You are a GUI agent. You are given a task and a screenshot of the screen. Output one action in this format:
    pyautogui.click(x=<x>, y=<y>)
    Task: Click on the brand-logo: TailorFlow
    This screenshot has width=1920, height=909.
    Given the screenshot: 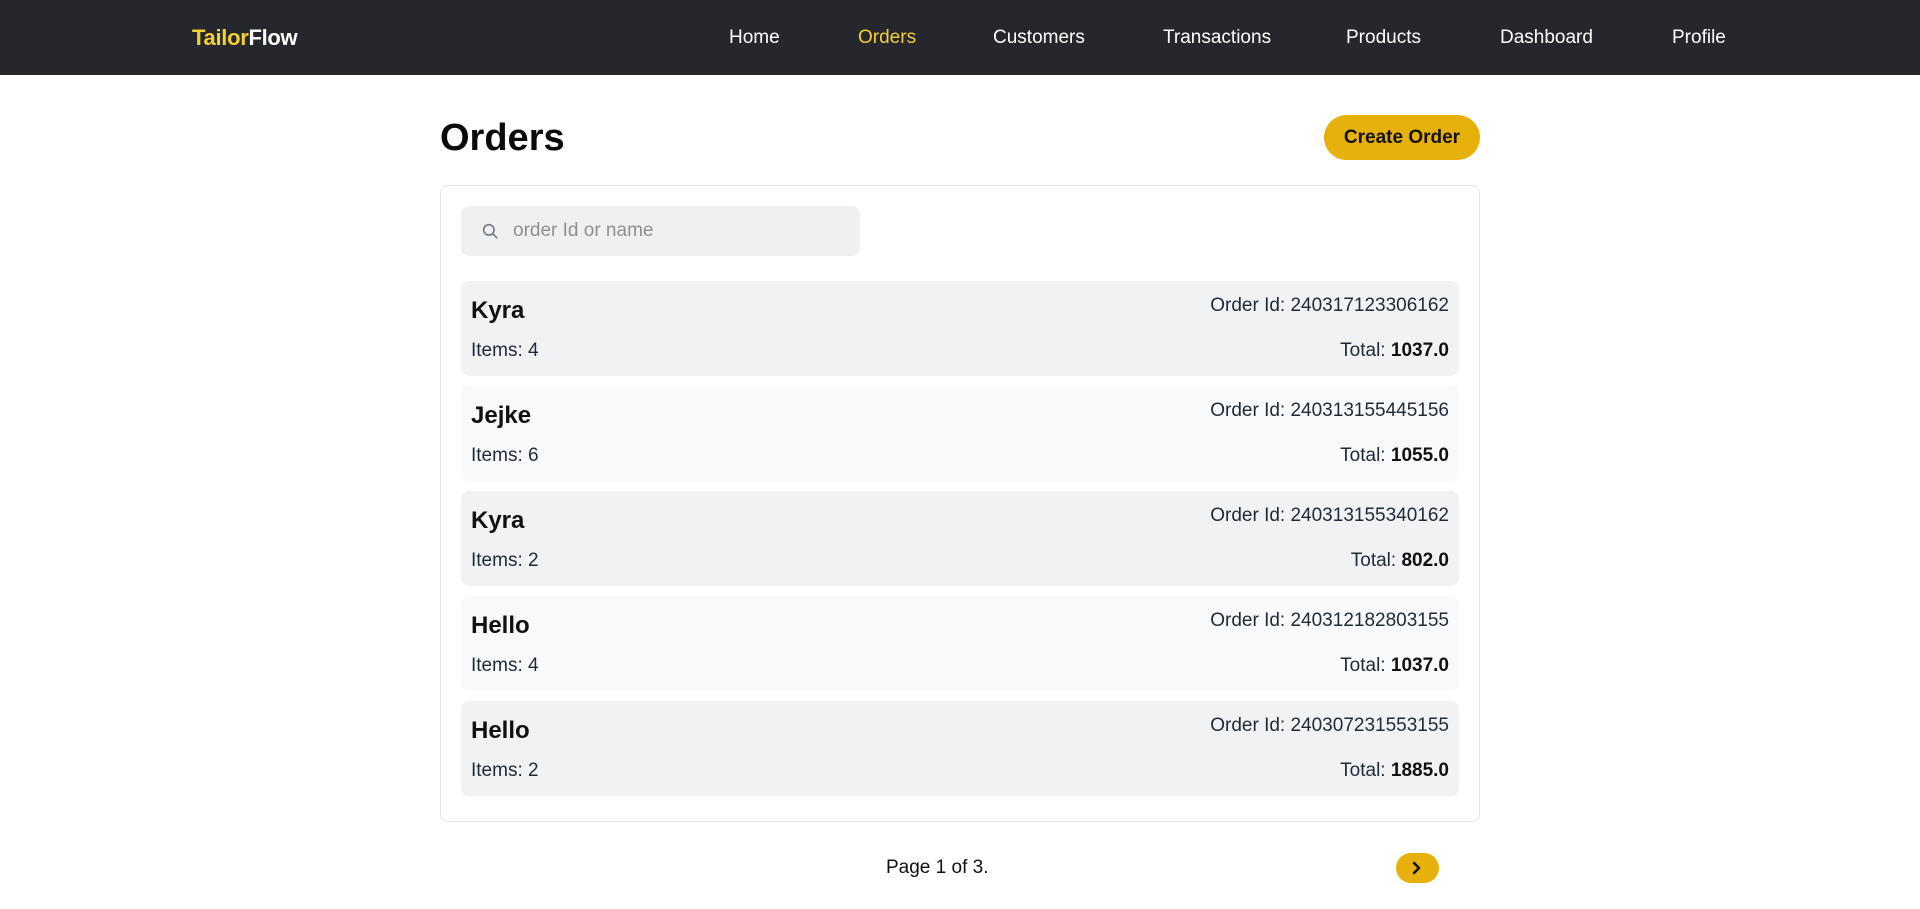 What is the action you would take?
    pyautogui.click(x=245, y=38)
    